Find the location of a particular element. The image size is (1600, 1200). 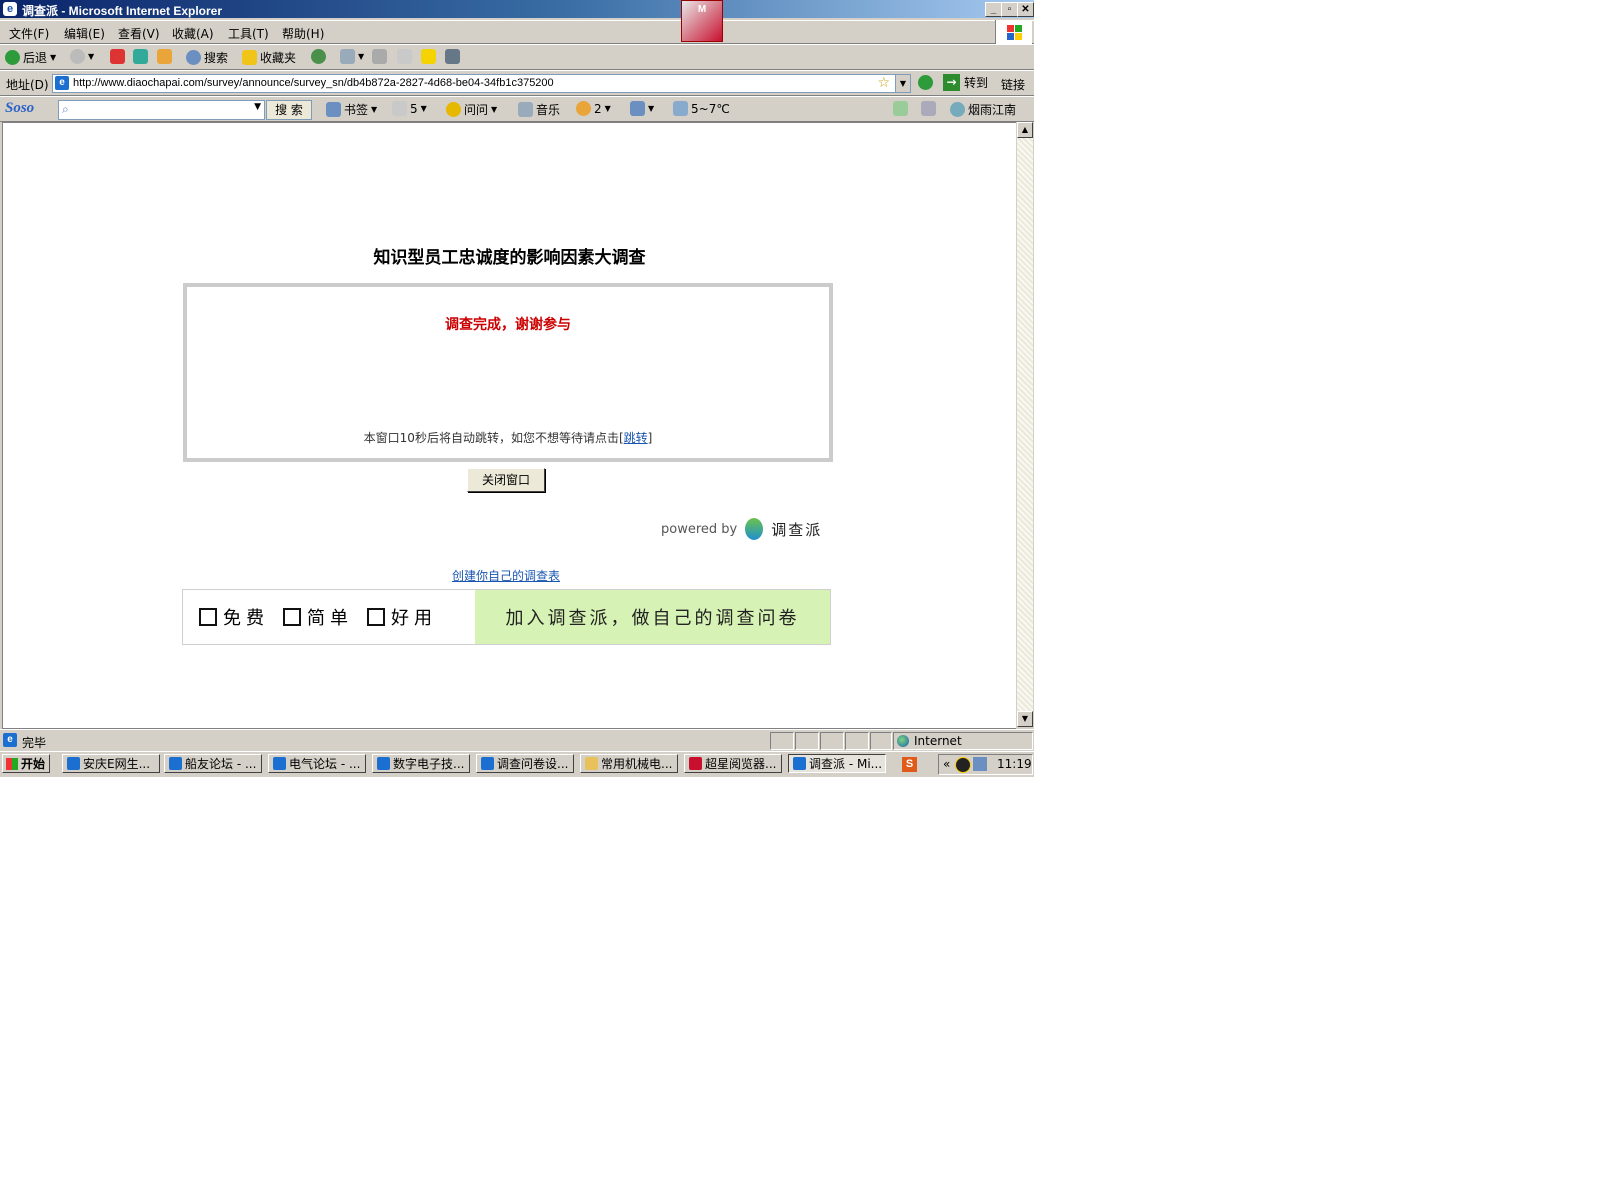

page-icon: e is located at coordinates (62, 83).